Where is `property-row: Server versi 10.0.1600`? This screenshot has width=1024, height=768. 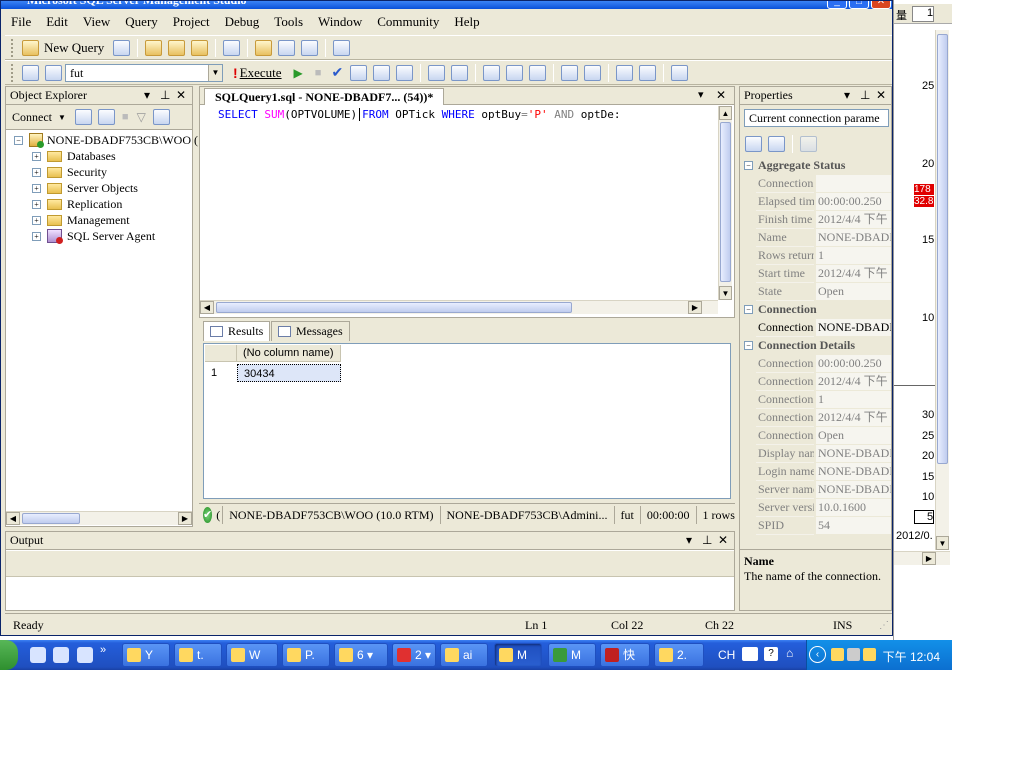 property-row: Server versi 10.0.1600 is located at coordinates (816, 508).